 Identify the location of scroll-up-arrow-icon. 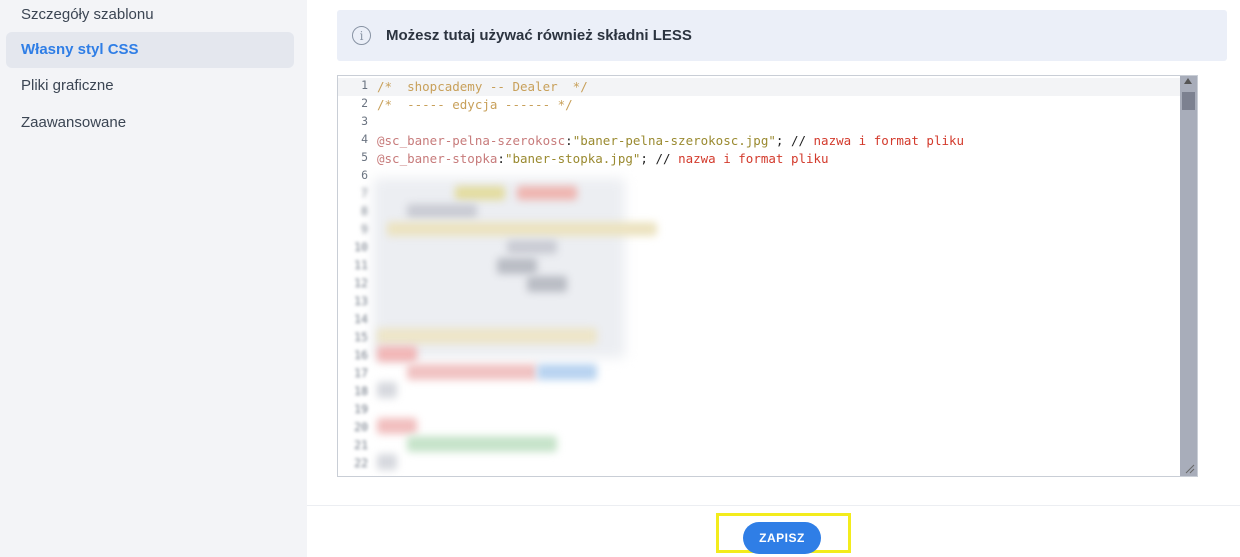
(1188, 81).